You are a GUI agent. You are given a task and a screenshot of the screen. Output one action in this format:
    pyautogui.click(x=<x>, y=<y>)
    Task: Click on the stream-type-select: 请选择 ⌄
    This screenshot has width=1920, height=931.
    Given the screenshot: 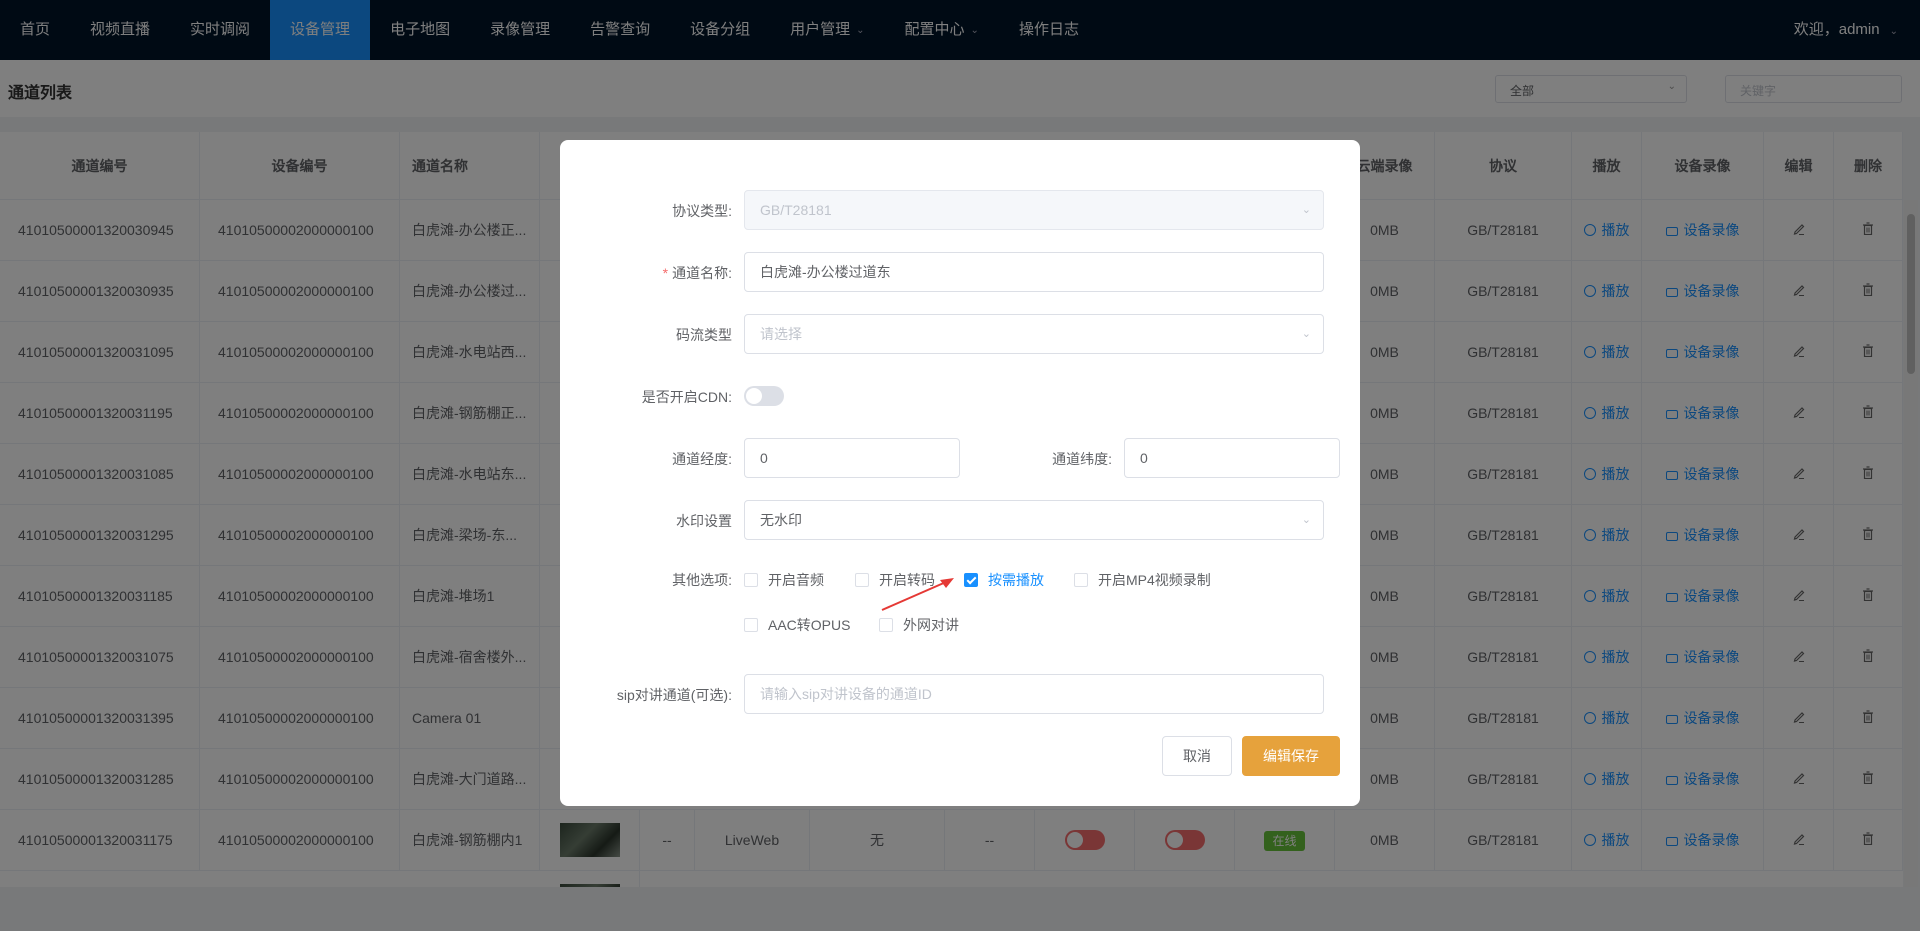 What is the action you would take?
    pyautogui.click(x=1034, y=334)
    